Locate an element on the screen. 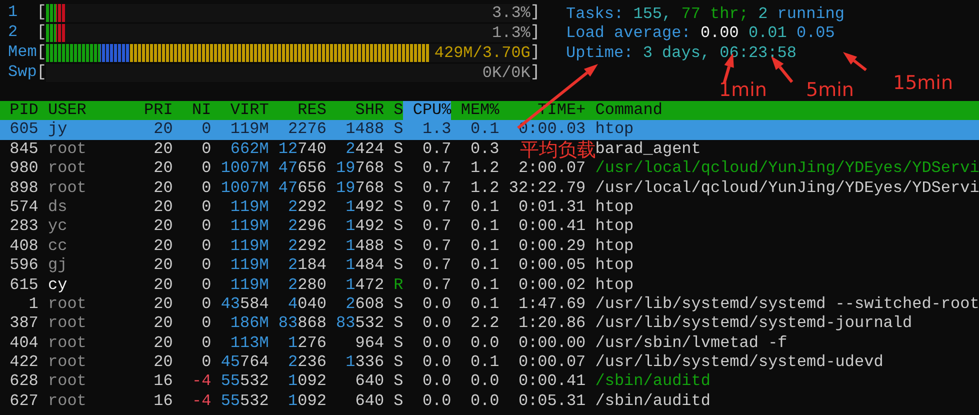 The height and width of the screenshot is (415, 979). meter-value: 429M/3.70G is located at coordinates (482, 53).